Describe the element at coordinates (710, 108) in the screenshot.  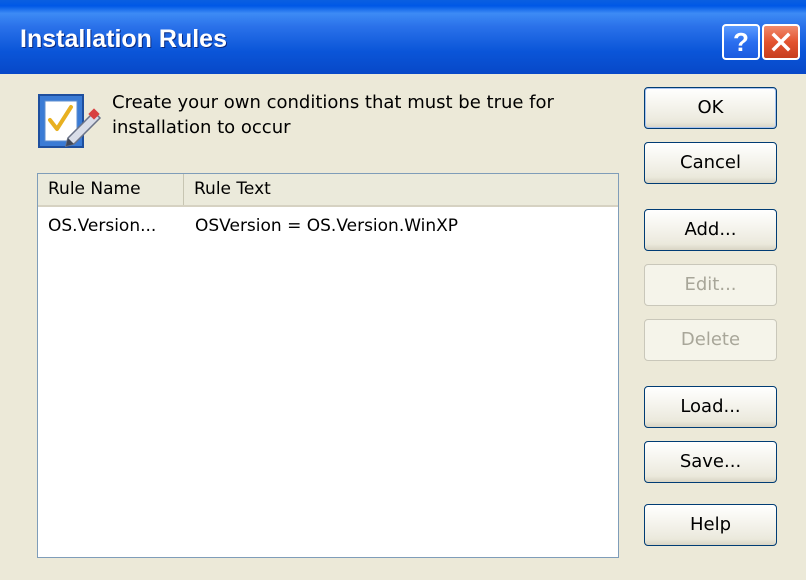
I see `ok-button: OK` at that location.